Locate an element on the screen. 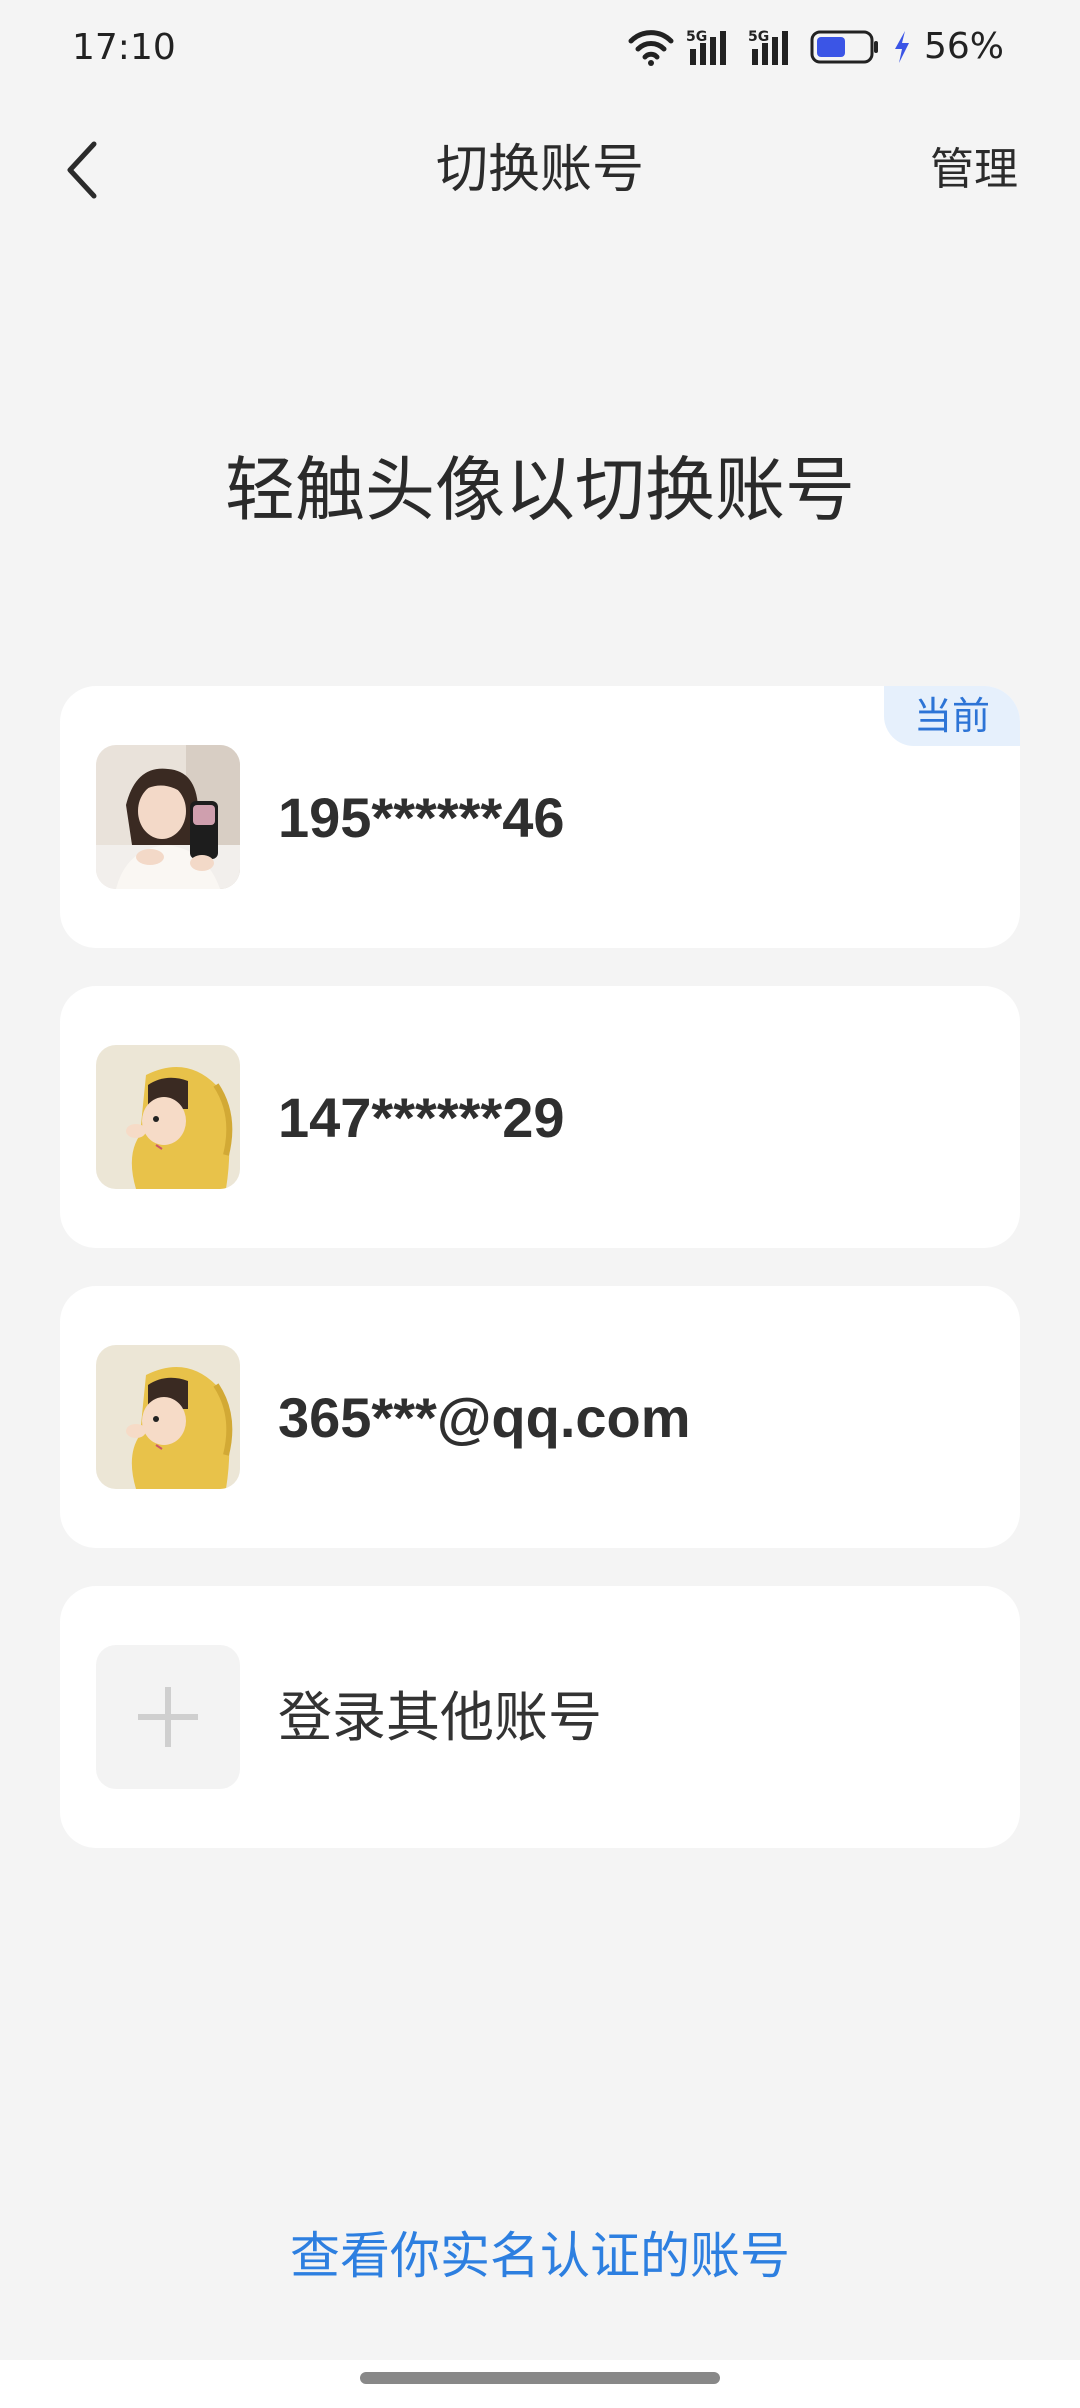 The image size is (1080, 2408). add-account-label: 登录其他账号 is located at coordinates (440, 1717).